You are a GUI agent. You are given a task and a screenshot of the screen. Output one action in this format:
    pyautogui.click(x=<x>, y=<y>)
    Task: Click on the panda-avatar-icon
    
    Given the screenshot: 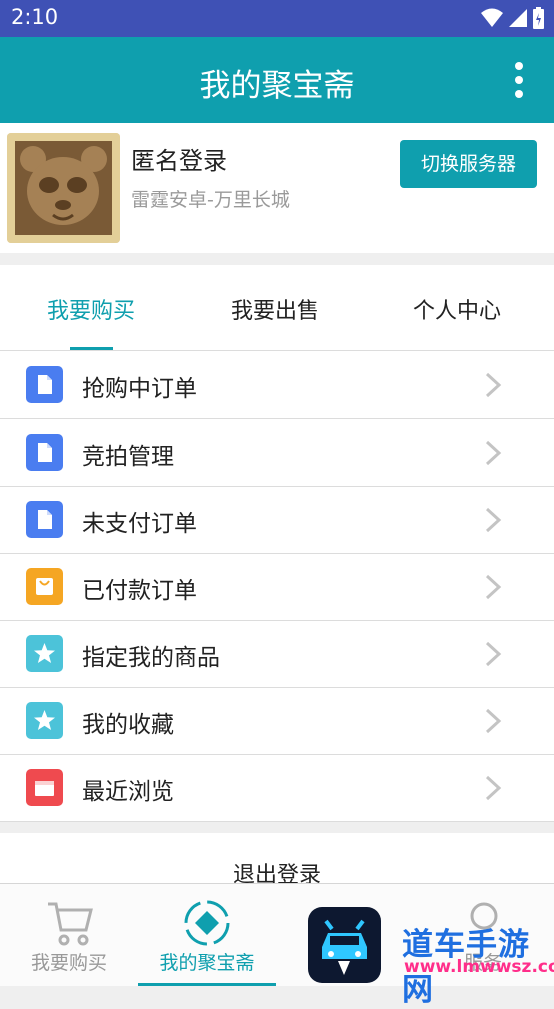 What is the action you would take?
    pyautogui.click(x=63, y=188)
    